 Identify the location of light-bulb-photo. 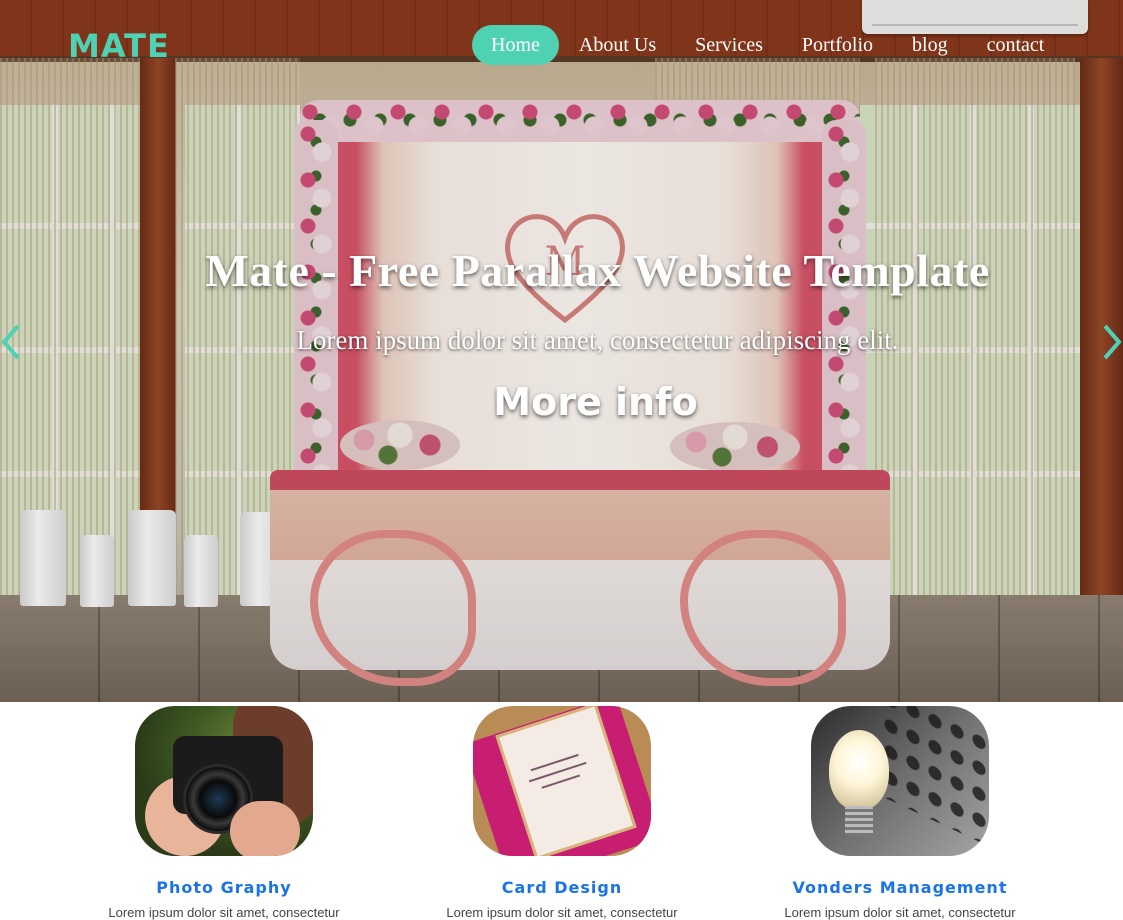
(900, 781).